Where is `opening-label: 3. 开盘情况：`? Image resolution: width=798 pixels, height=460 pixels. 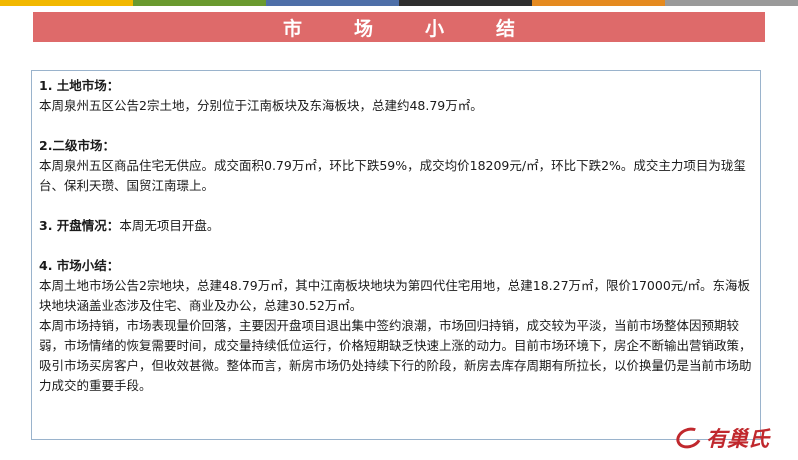
opening-label: 3. 开盘情况： is located at coordinates (79, 225).